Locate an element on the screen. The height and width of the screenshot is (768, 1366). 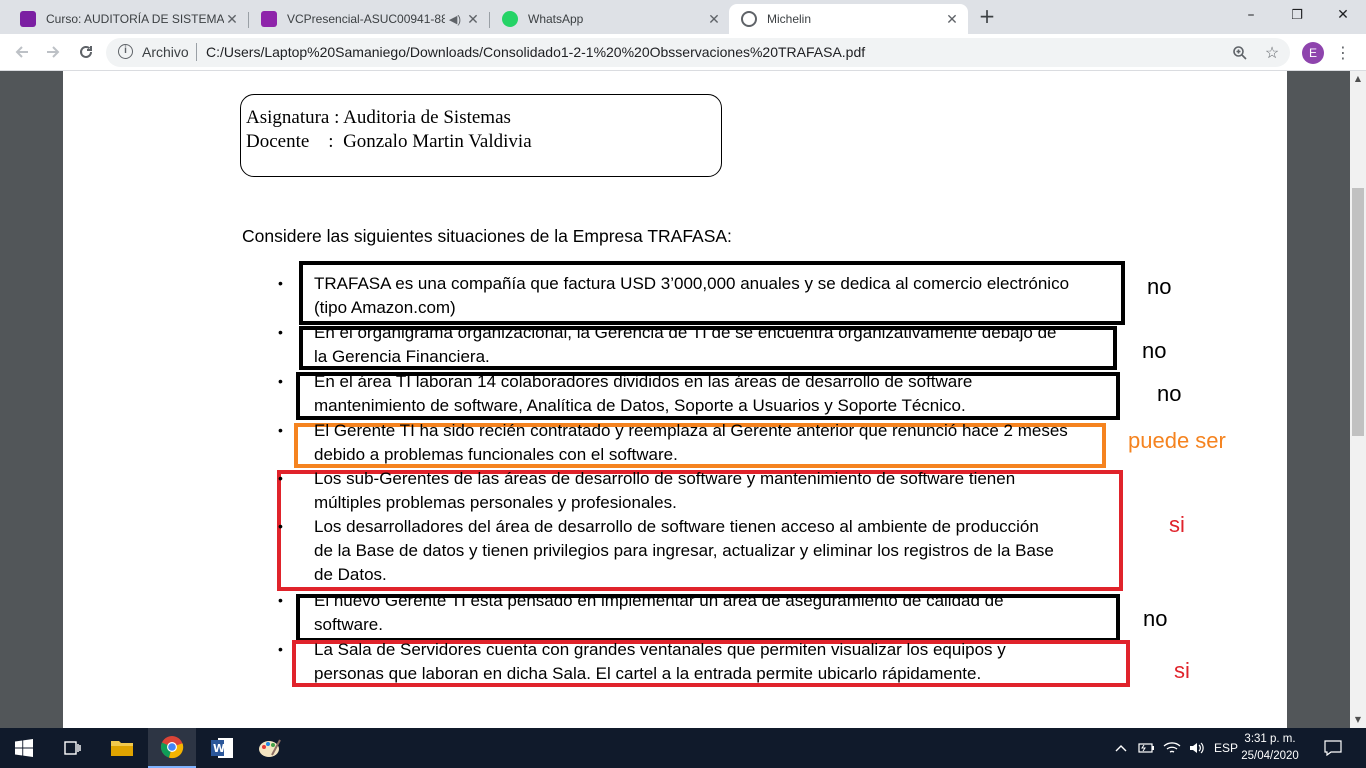
task-view-icon is located at coordinates (72, 748).